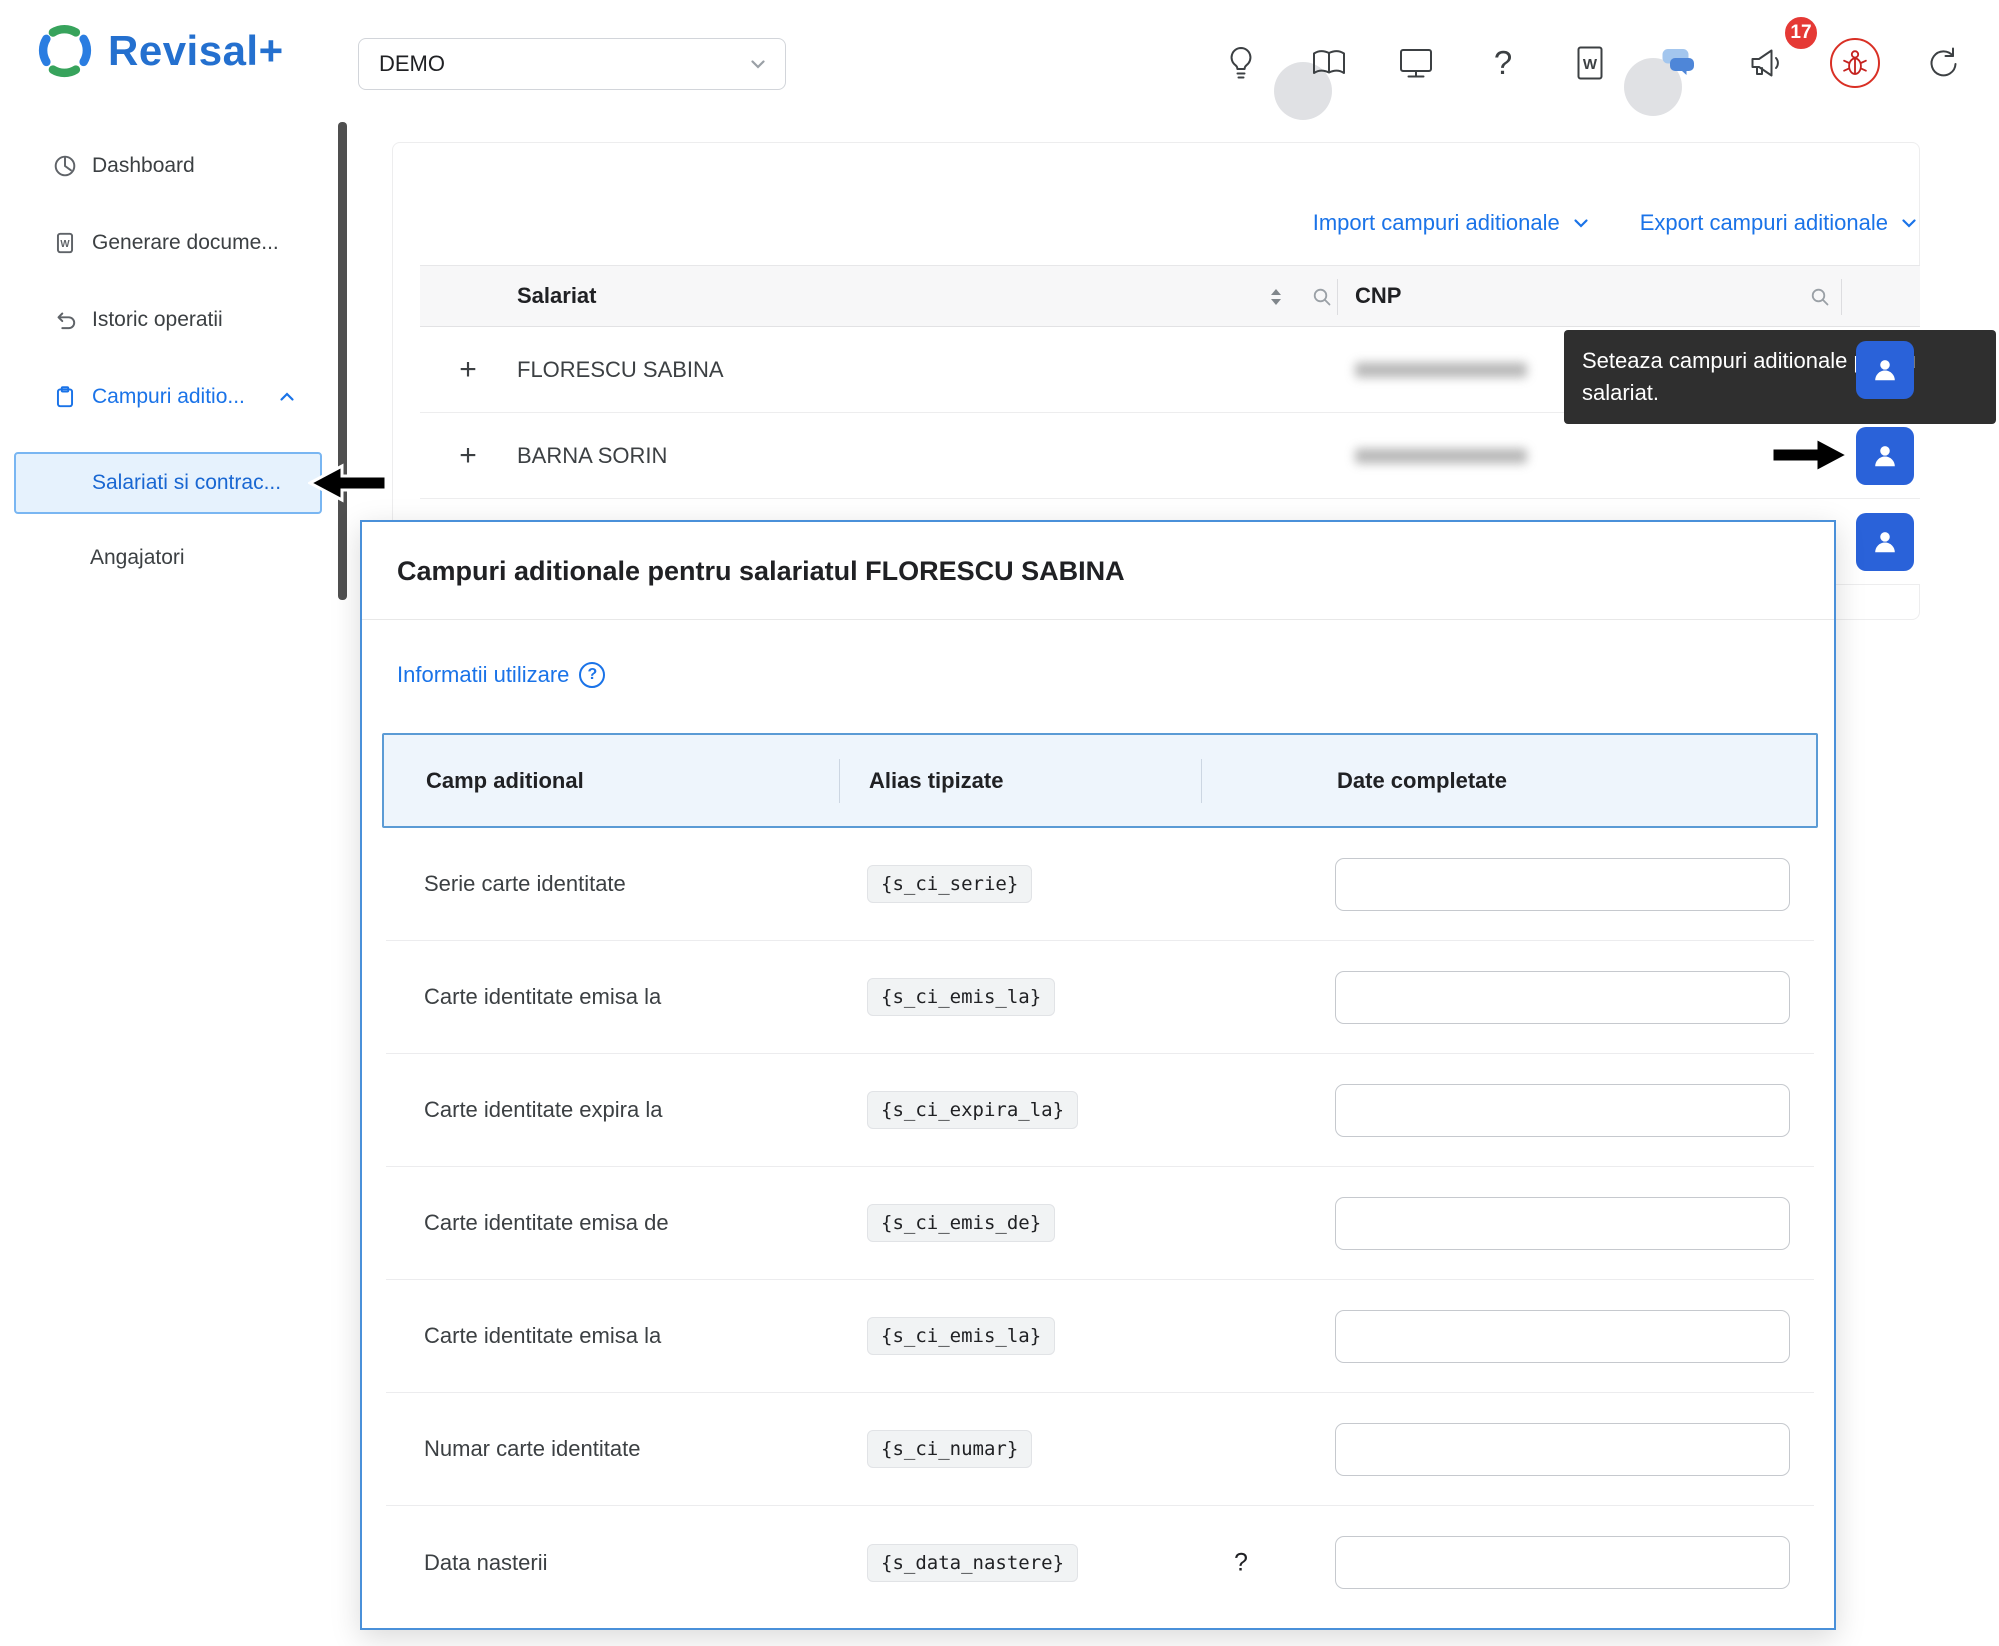  Describe the element at coordinates (1801, 33) in the screenshot. I see `notification-badge: 17` at that location.